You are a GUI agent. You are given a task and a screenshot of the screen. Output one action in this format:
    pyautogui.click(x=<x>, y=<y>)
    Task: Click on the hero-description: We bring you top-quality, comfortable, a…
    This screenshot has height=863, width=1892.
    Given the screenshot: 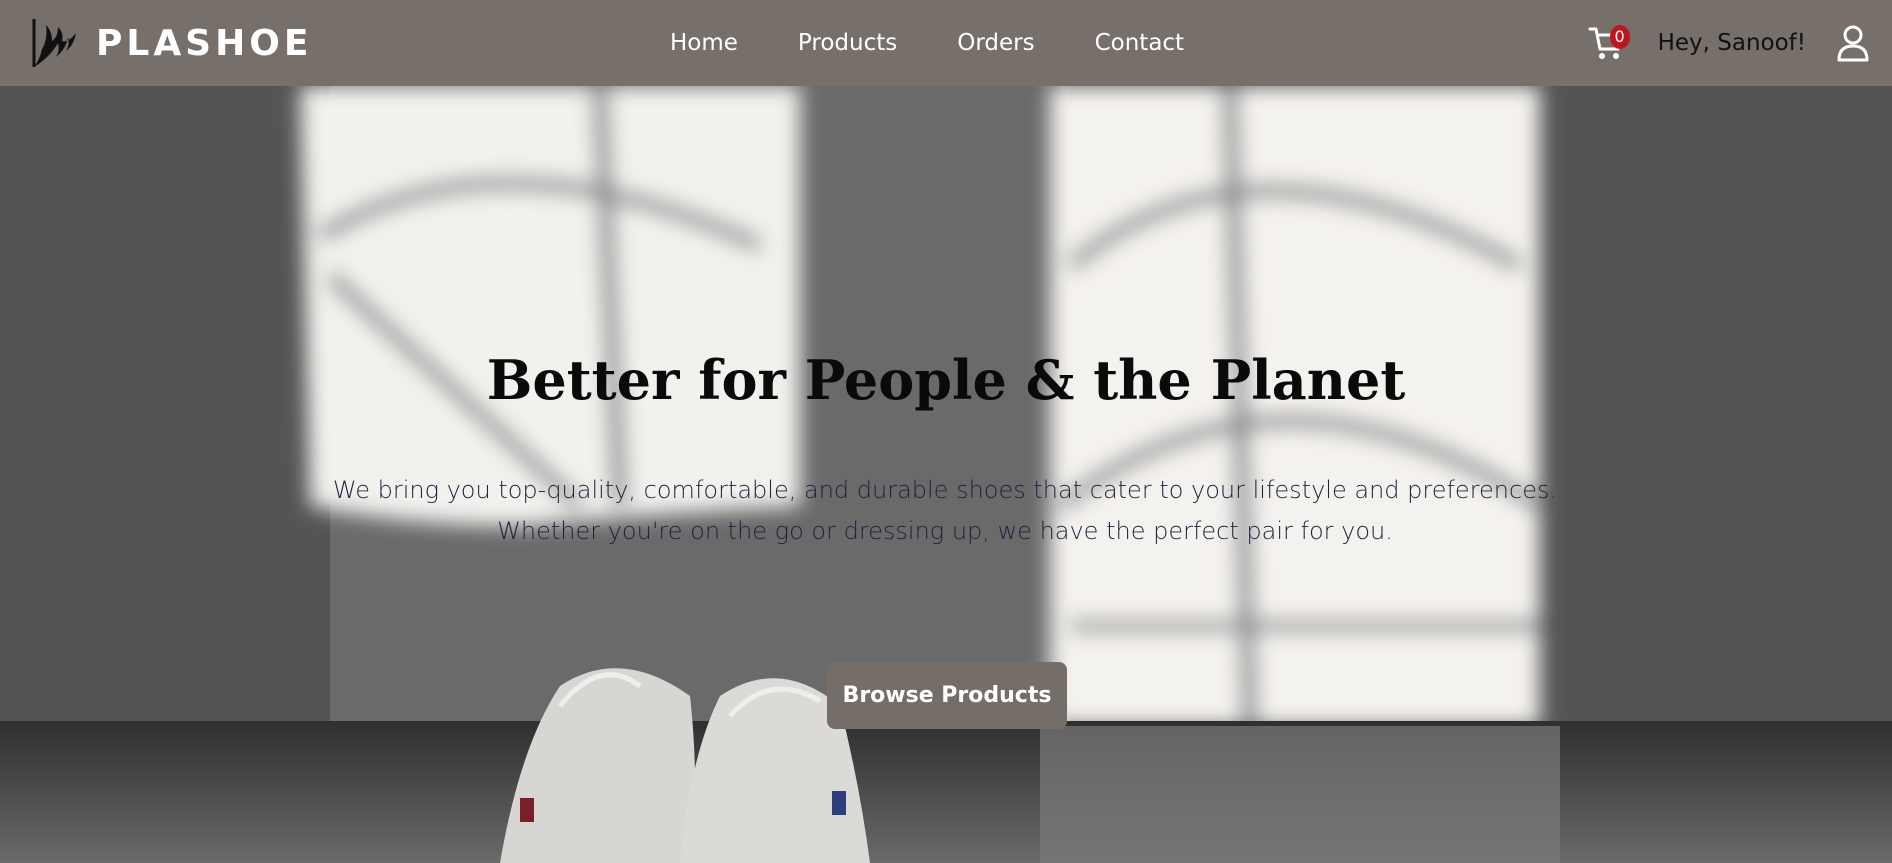 What is the action you would take?
    pyautogui.click(x=945, y=510)
    